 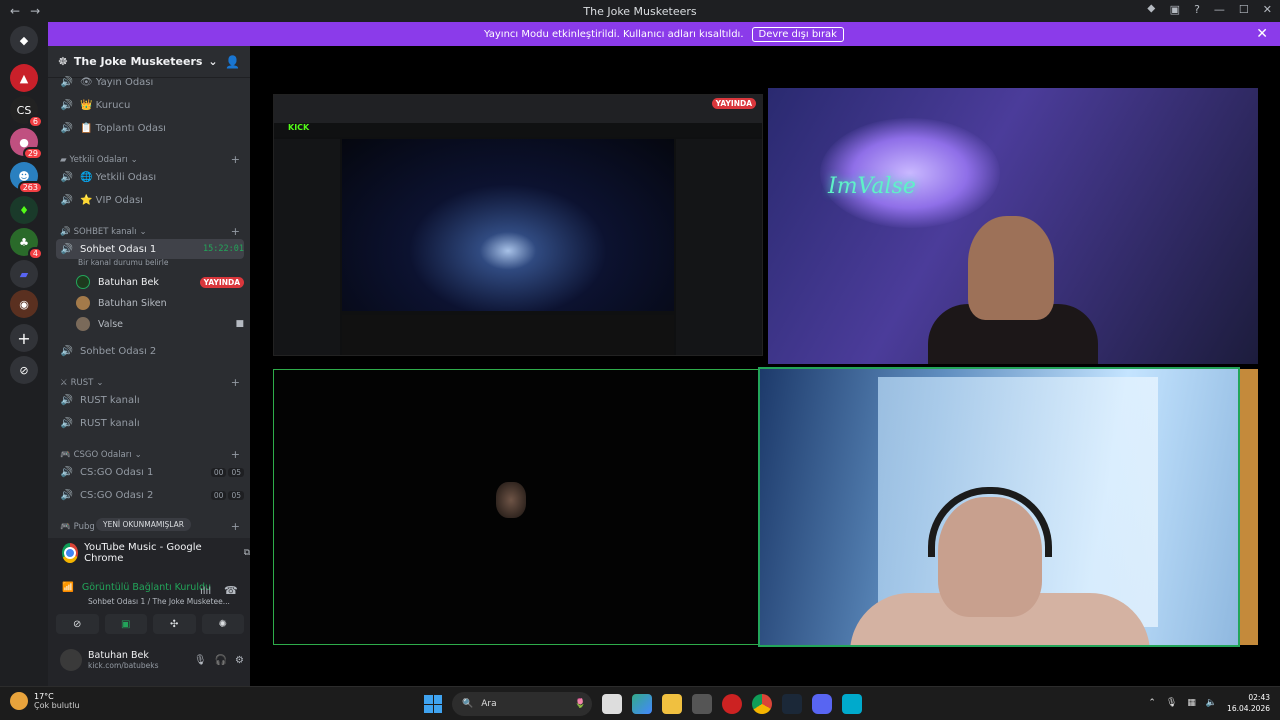 I want to click on voice-channel: 🔊 👁 Yayın Odası, so click(x=150, y=82).